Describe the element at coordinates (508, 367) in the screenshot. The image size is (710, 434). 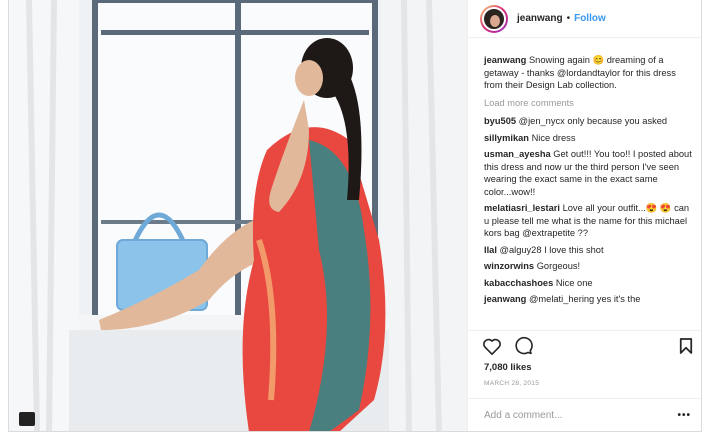
I see `likes-count: 7,080 likes` at that location.